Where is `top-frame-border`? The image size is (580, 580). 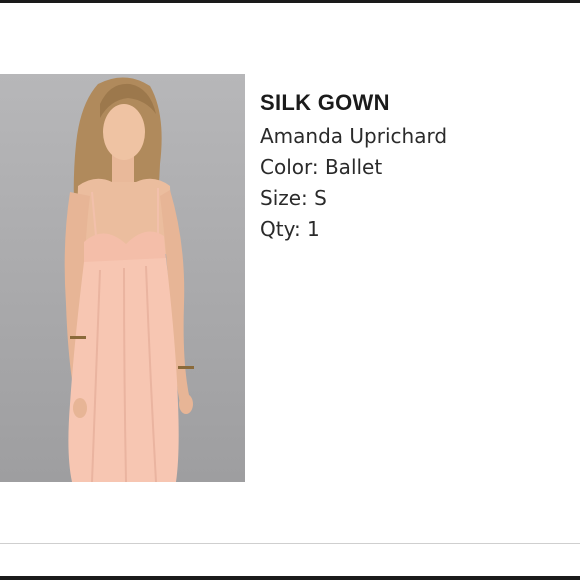
top-frame-border is located at coordinates (290, 1).